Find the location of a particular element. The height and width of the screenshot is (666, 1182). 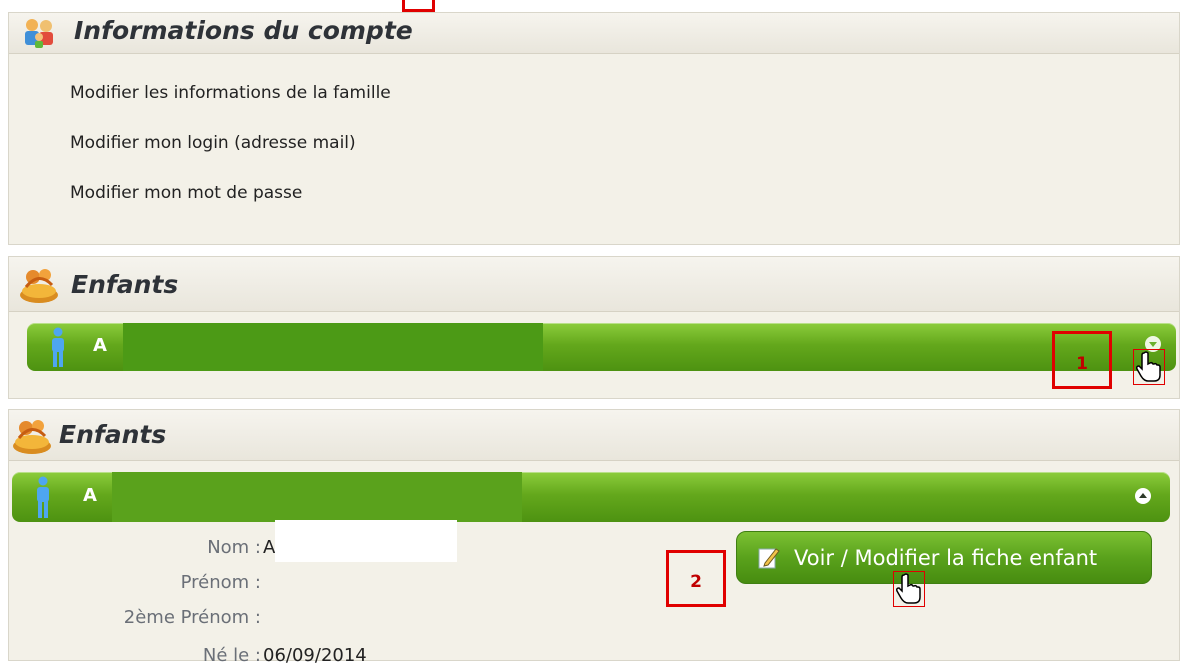

prenom2-label: 2ème Prénom : is located at coordinates (192, 617).